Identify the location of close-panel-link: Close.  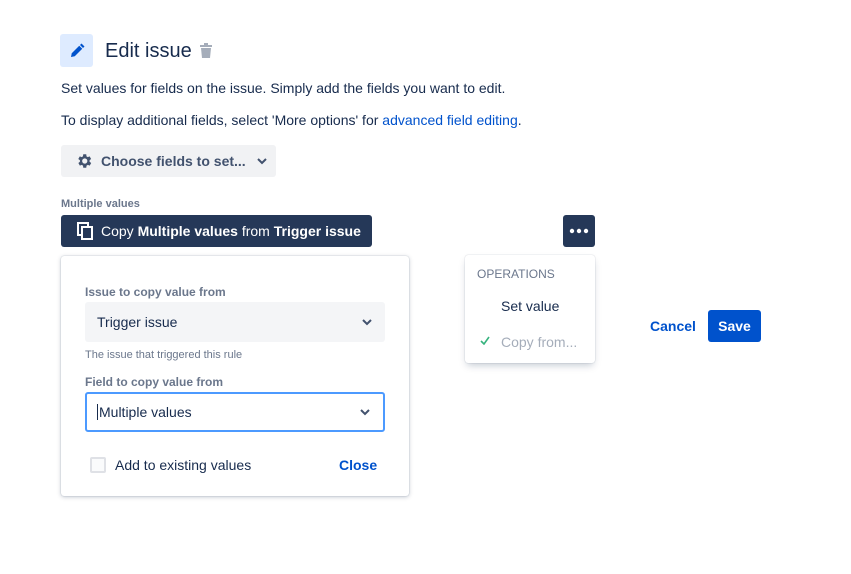
(358, 465).